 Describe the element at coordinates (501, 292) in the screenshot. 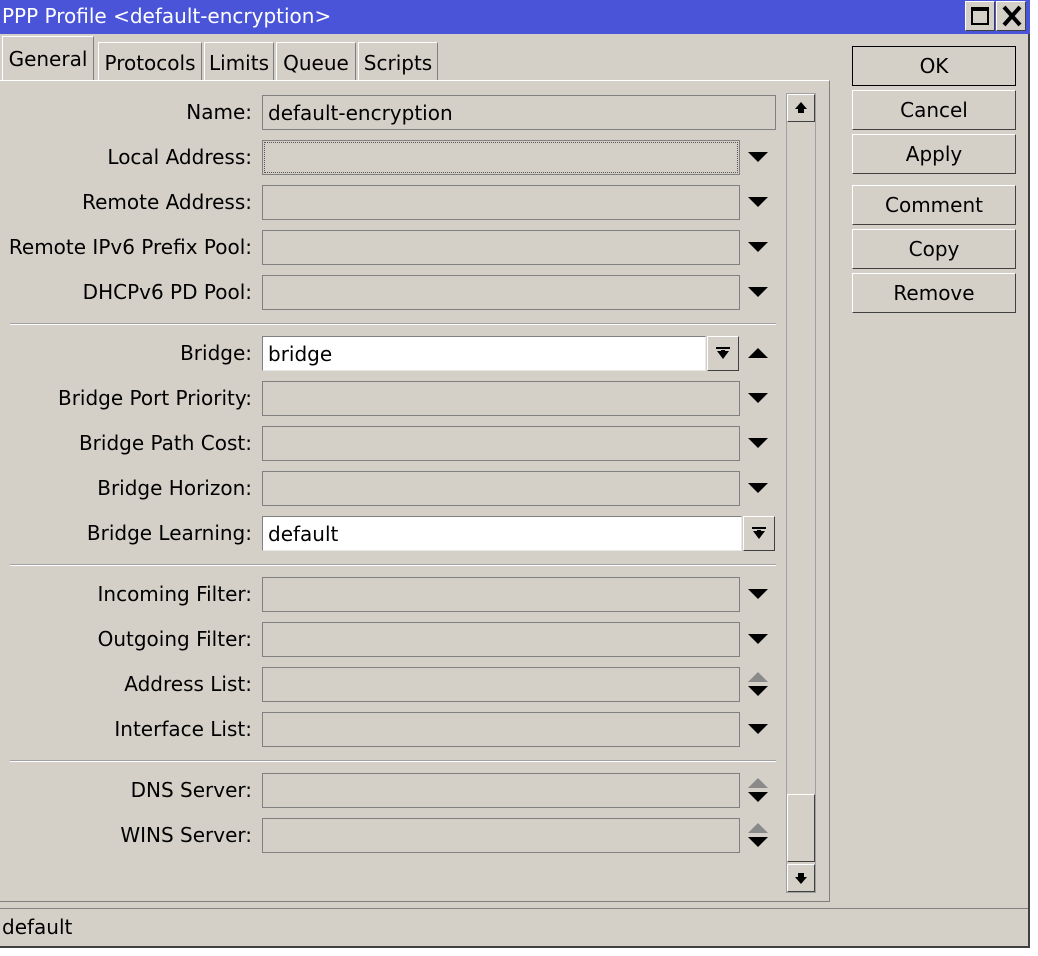

I see `dhcpv6-pd-pool-input` at that location.